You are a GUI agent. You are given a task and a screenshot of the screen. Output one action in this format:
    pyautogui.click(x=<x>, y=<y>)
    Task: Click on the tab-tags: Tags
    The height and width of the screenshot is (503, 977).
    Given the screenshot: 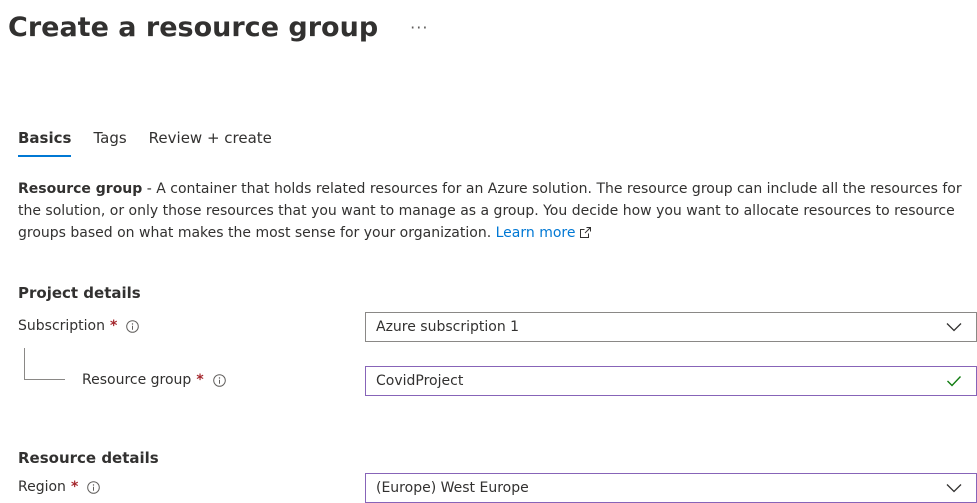 What is the action you would take?
    pyautogui.click(x=109, y=141)
    